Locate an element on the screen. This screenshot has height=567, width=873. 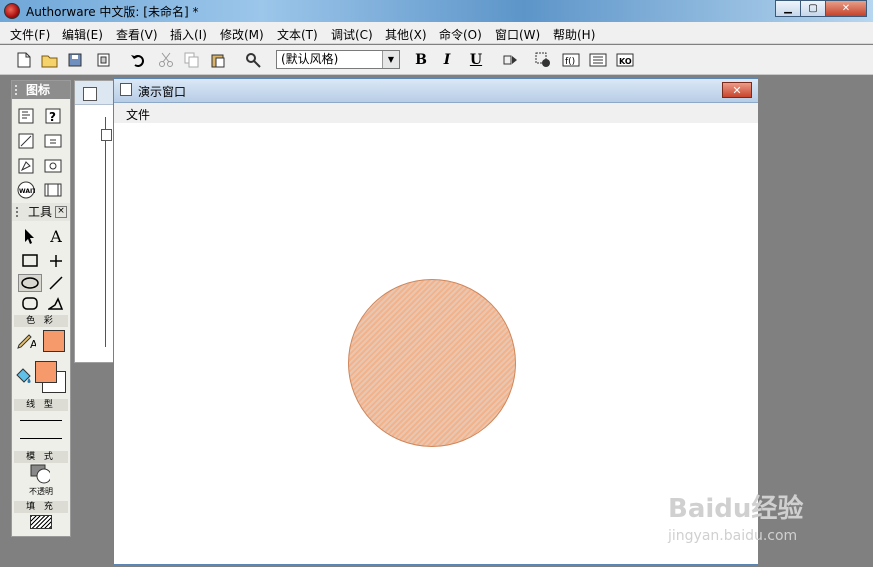
undo-icon is located at coordinates (138, 60).